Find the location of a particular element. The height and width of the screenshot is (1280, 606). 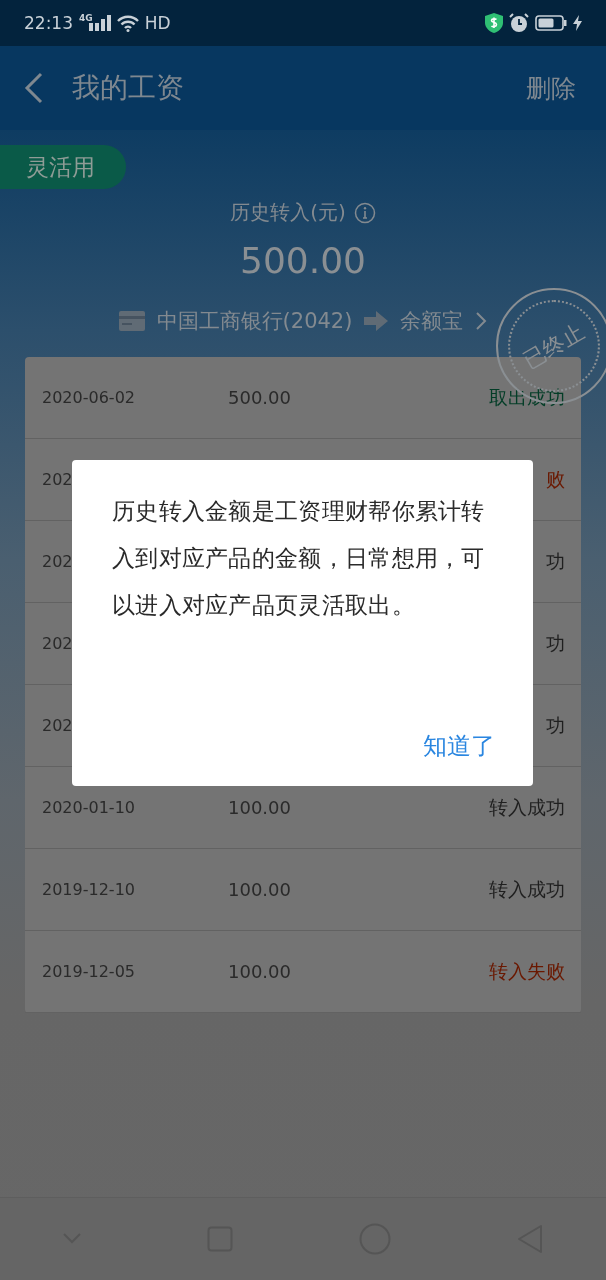

flexible-tag: 灵活用 is located at coordinates (63, 167).